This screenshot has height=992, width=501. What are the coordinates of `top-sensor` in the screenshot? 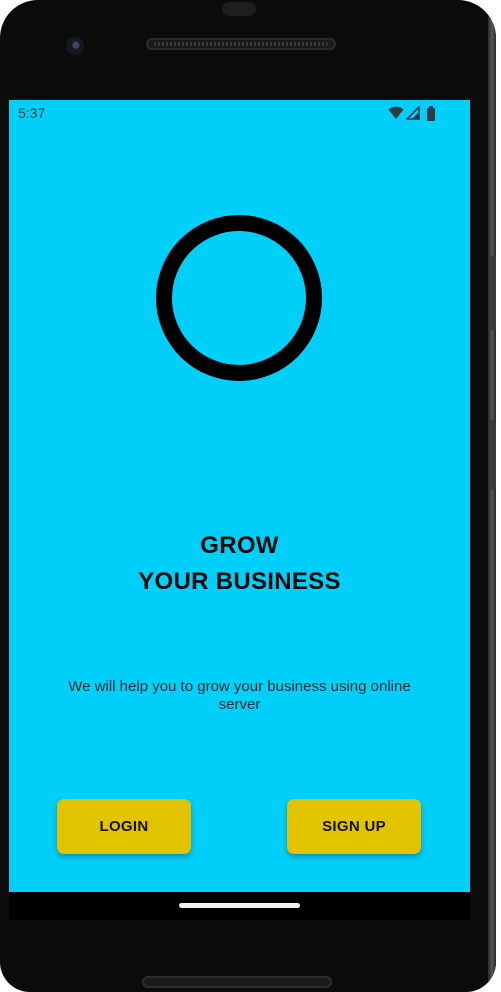 It's located at (239, 9).